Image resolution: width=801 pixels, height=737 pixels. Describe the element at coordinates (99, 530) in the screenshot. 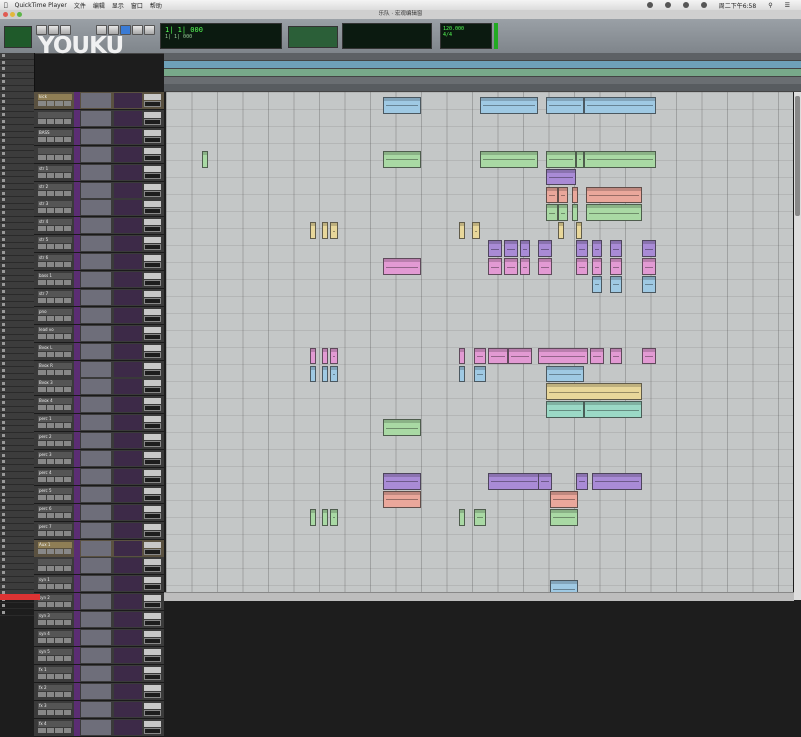

I see `track-header: perc 7` at that location.